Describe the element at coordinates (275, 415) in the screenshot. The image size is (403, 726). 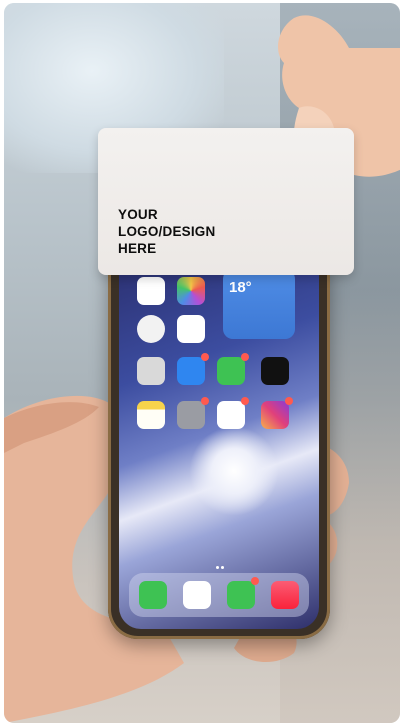
I see `instagram-icon` at that location.